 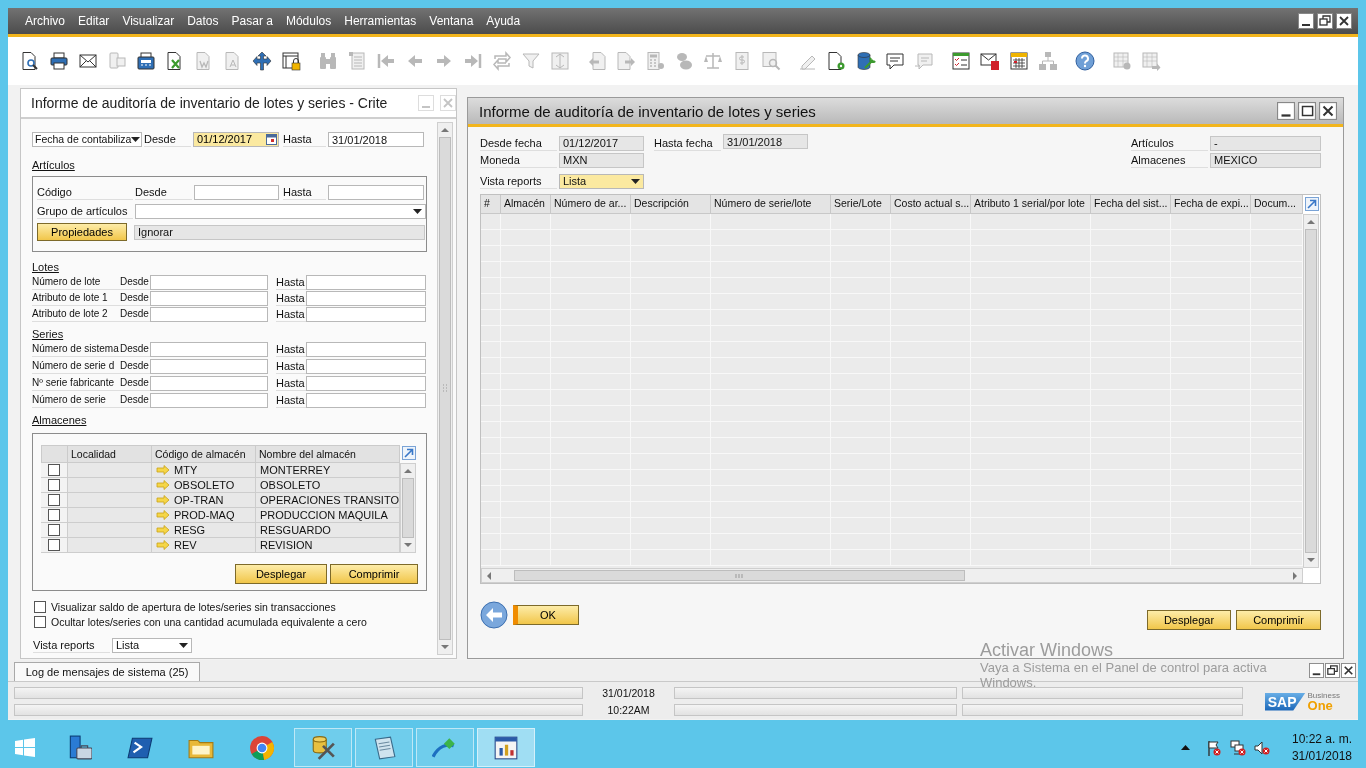 What do you see at coordinates (252, 21) in the screenshot?
I see `menu-item: Pasar a` at bounding box center [252, 21].